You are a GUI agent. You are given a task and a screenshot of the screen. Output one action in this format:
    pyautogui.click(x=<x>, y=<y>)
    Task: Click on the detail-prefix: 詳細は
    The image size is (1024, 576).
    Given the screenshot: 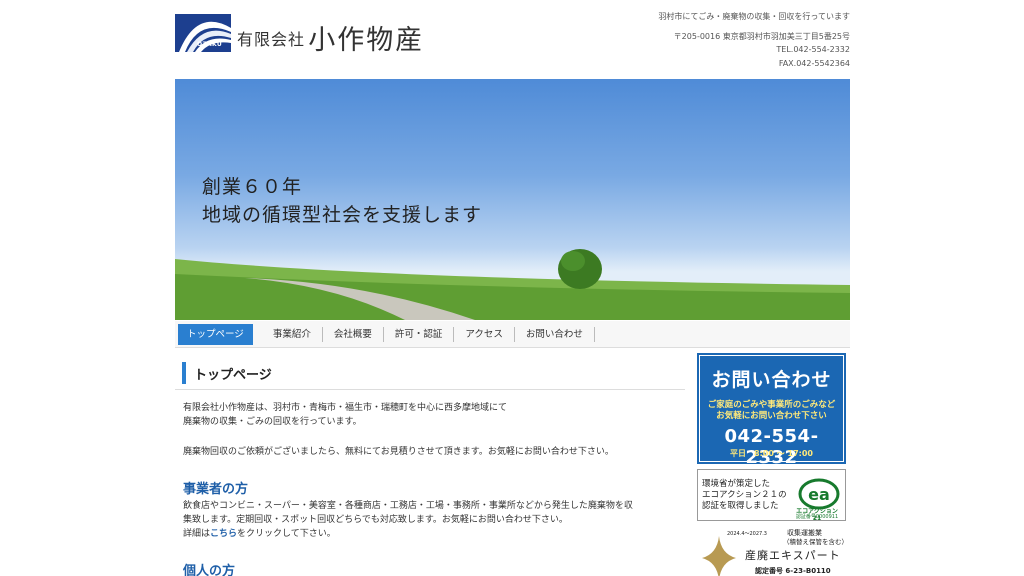 What is the action you would take?
    pyautogui.click(x=197, y=534)
    